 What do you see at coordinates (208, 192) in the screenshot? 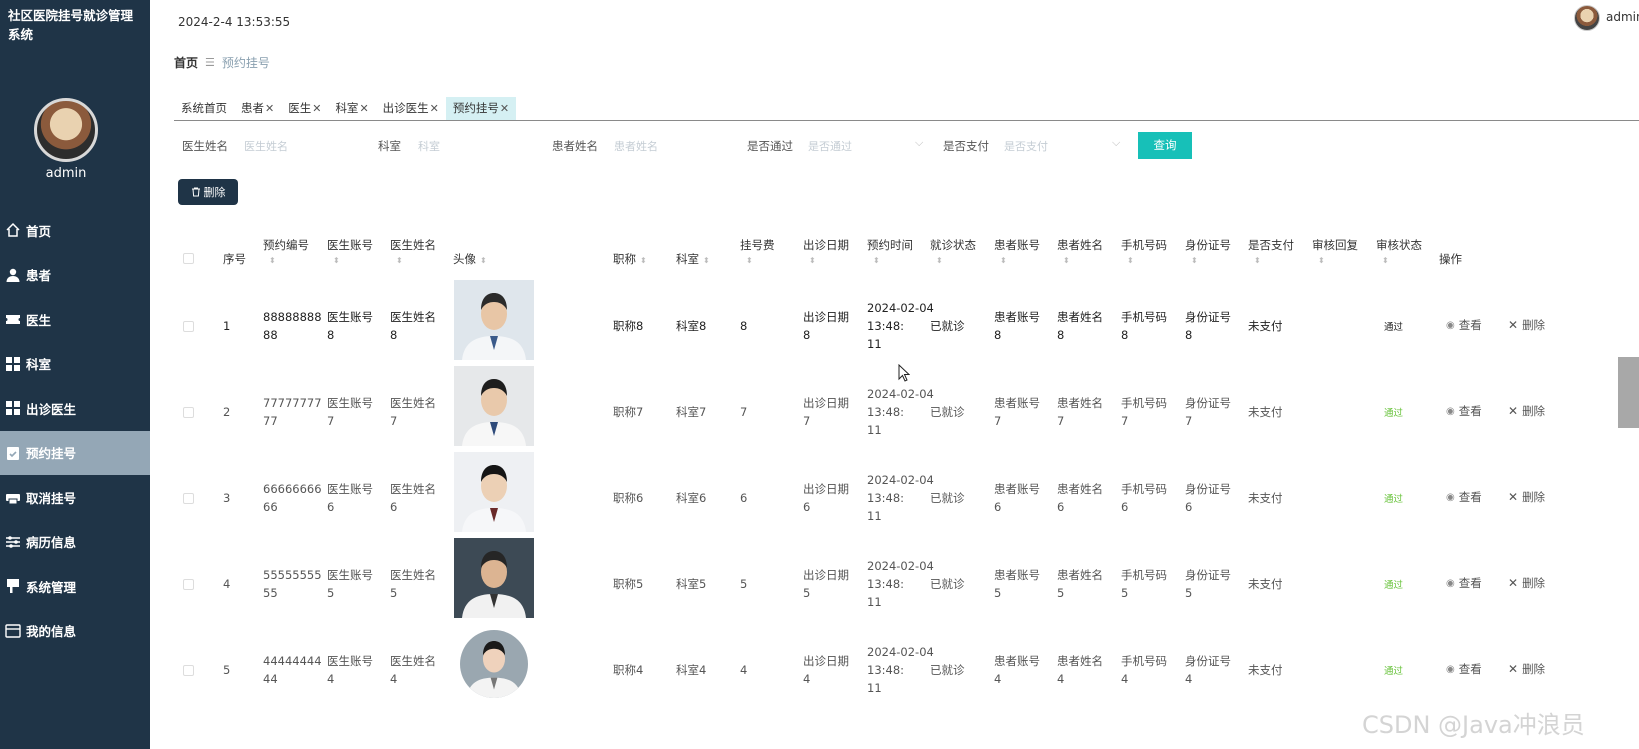
I see `batch-delete-button: 删除` at bounding box center [208, 192].